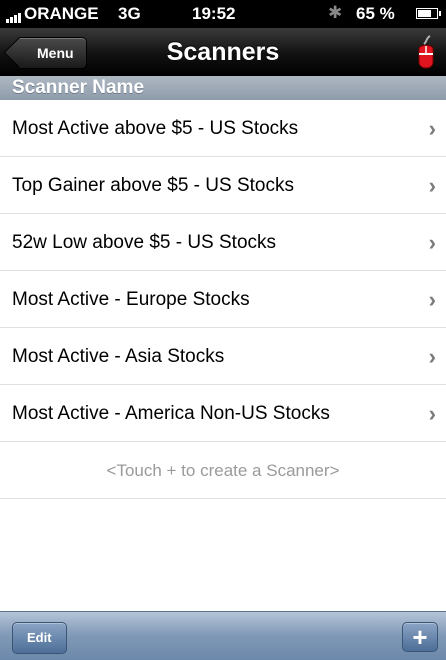 Image resolution: width=446 pixels, height=660 pixels. Describe the element at coordinates (129, 13) in the screenshot. I see `network-type: 3G` at that location.